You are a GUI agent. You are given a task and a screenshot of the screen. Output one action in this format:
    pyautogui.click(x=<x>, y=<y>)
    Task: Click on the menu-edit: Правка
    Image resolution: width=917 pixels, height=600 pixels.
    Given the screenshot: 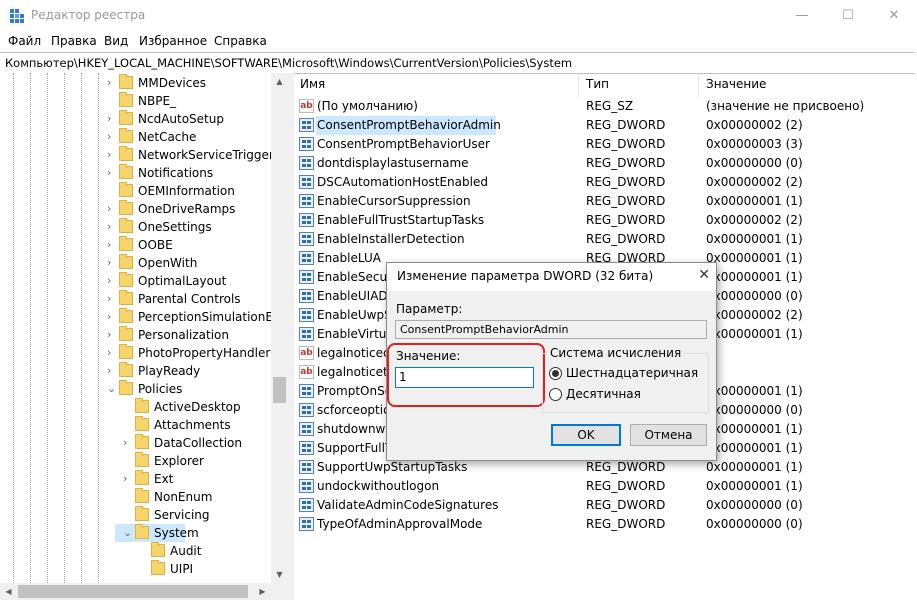 What is the action you would take?
    pyautogui.click(x=74, y=41)
    